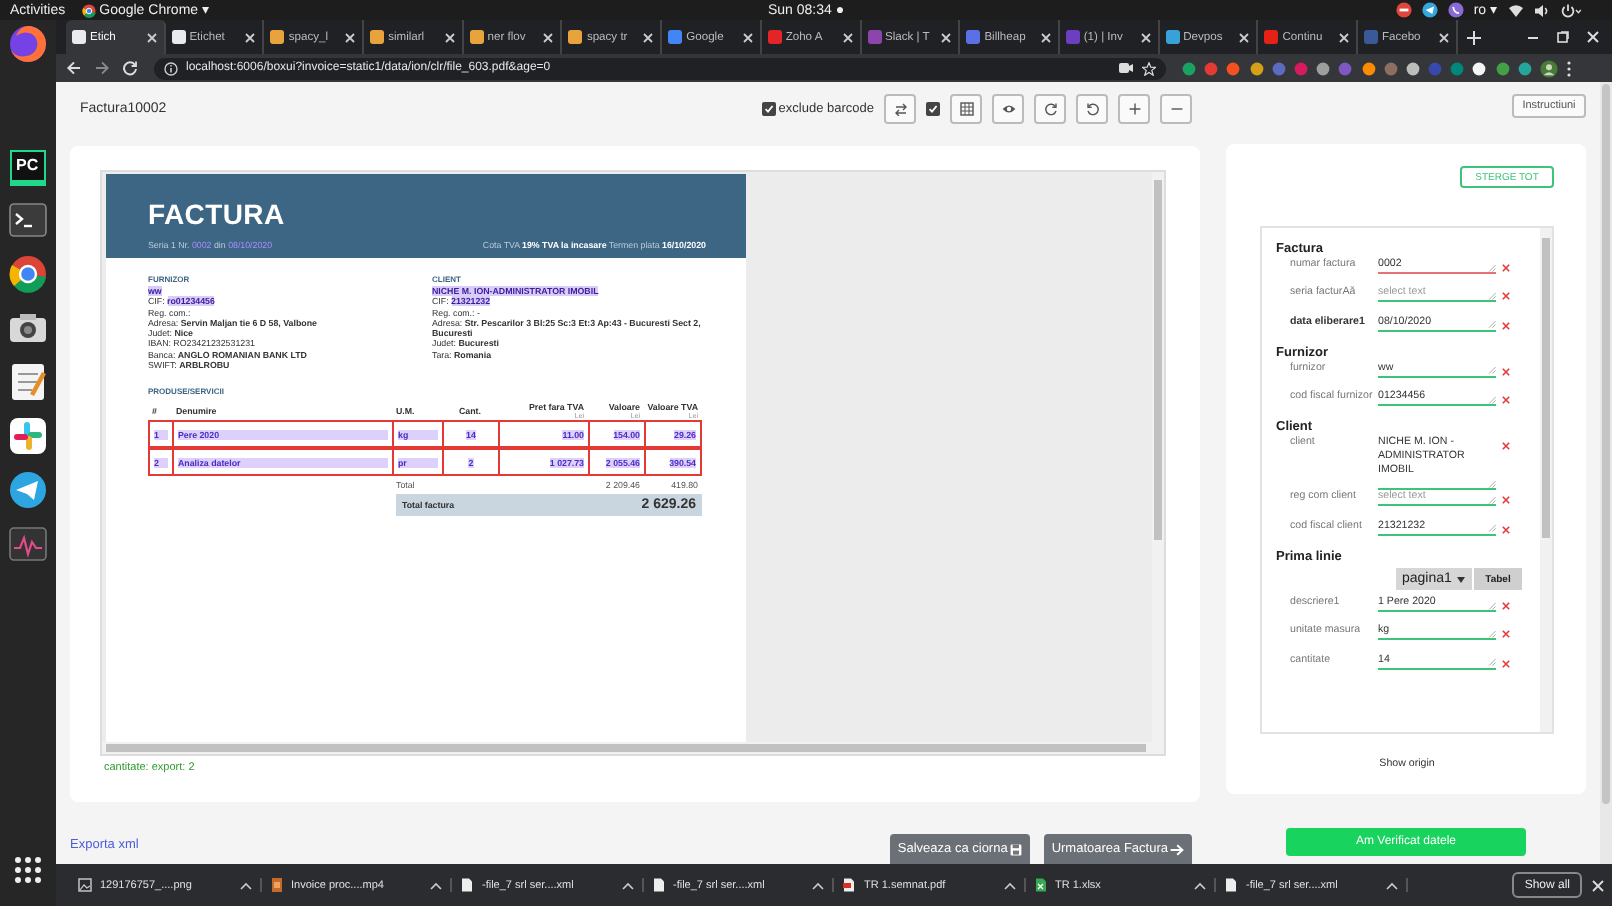 This screenshot has width=1612, height=906. I want to click on apps-grid-icon, so click(28, 870).